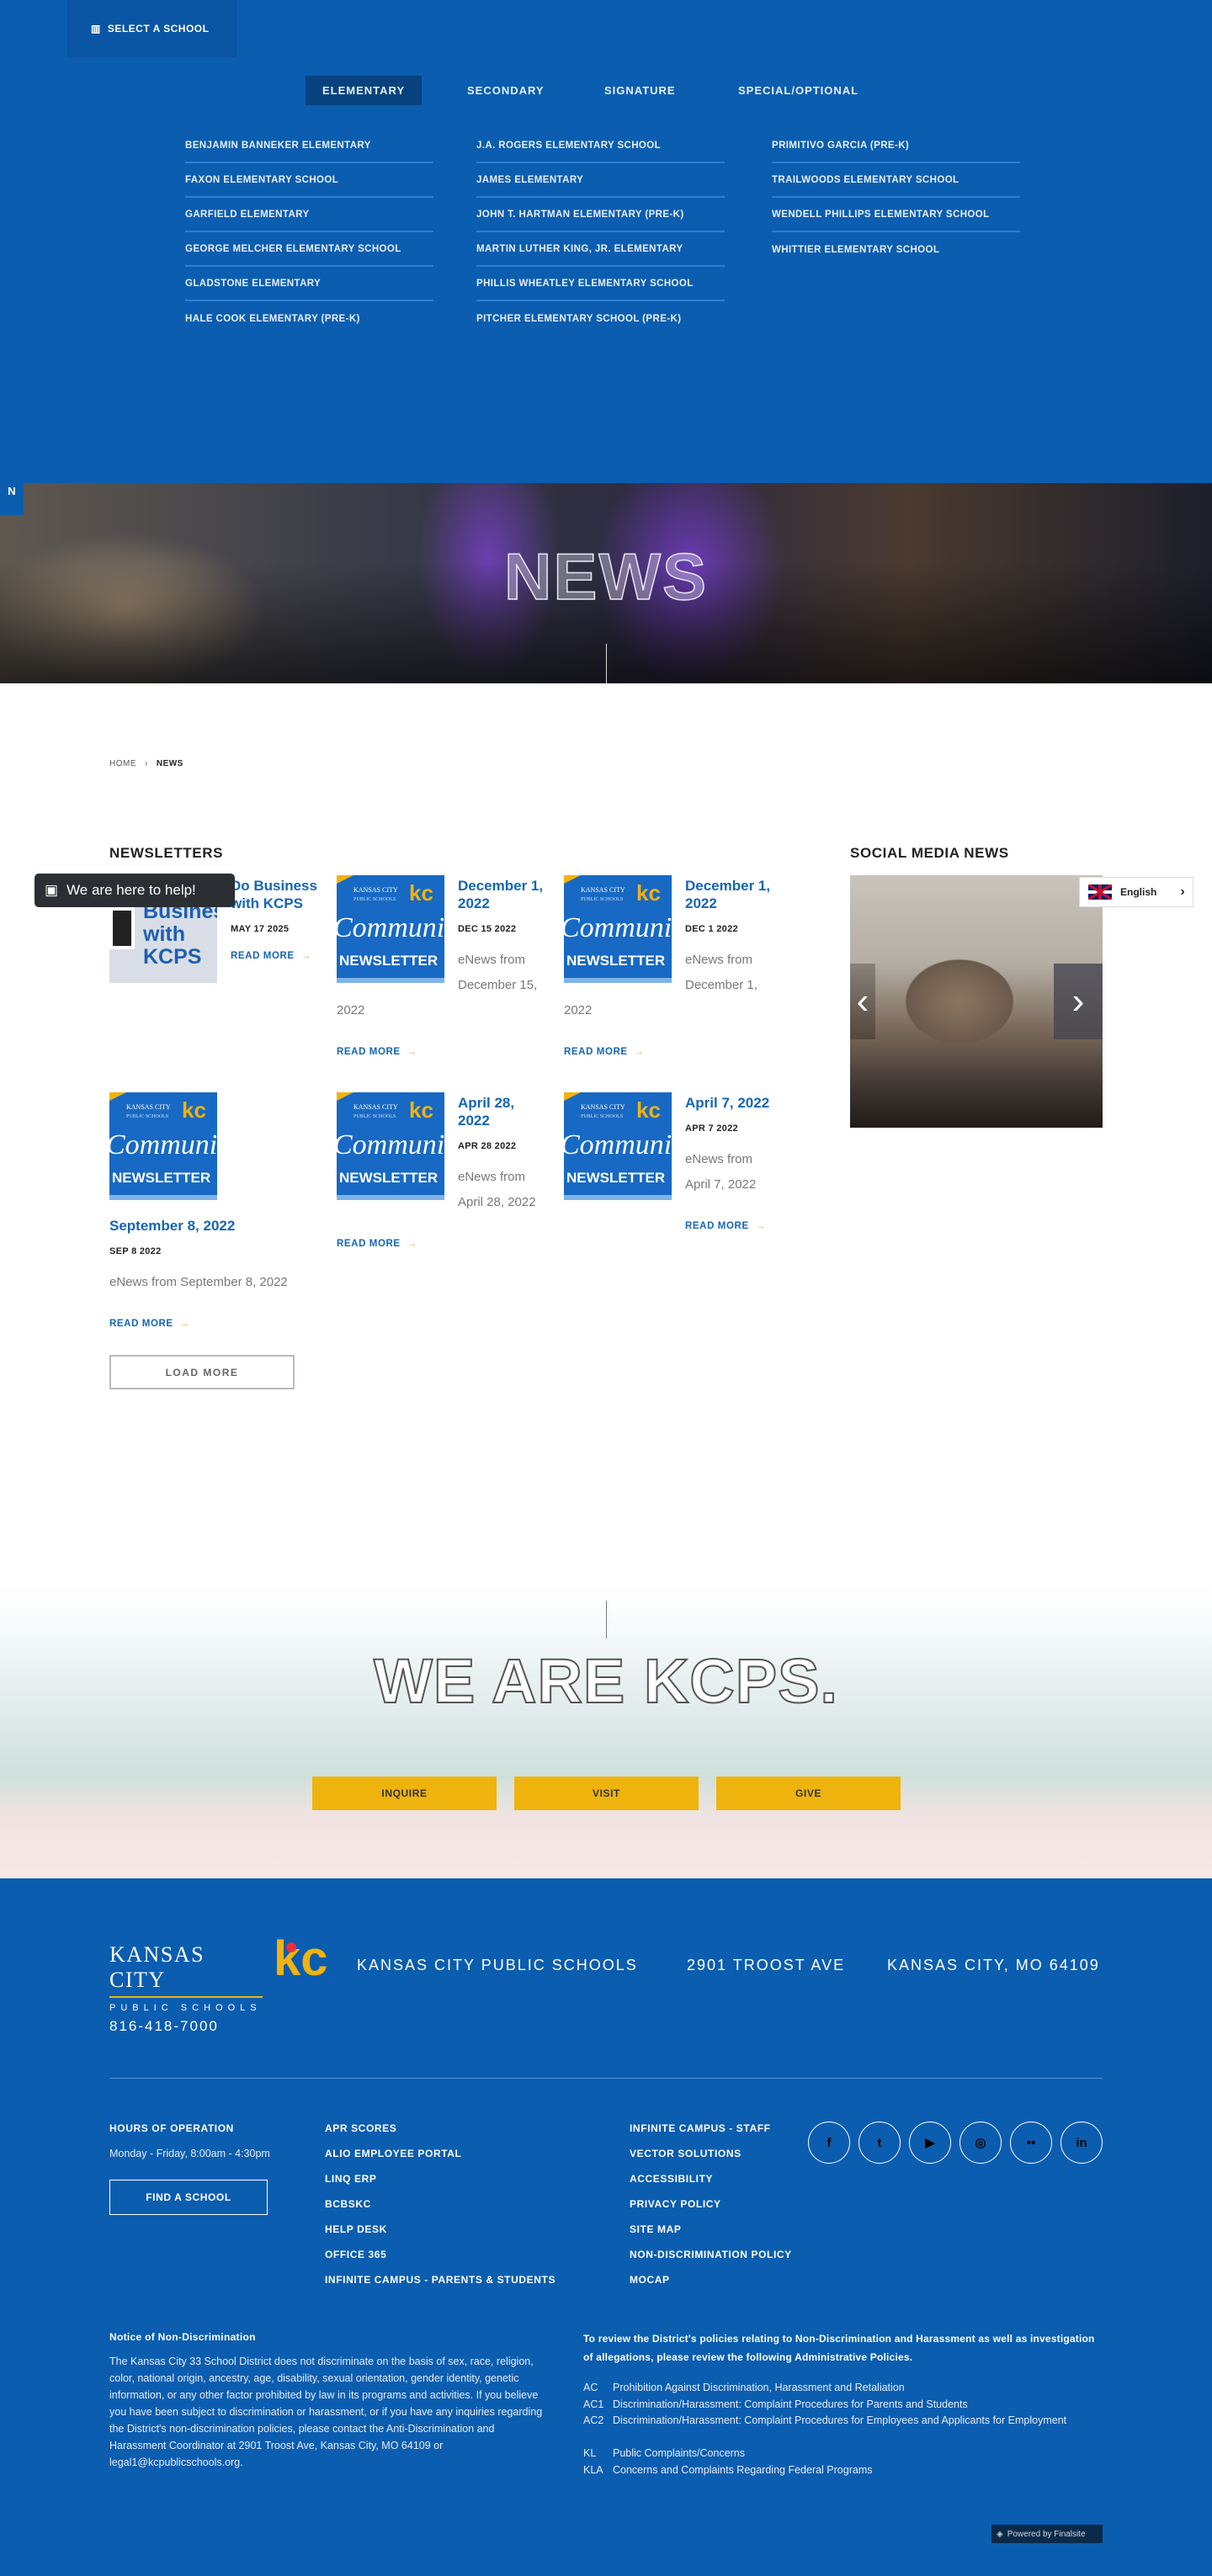 This screenshot has height=2576, width=1212. What do you see at coordinates (808, 1793) in the screenshot?
I see `give-button: GIVE` at bounding box center [808, 1793].